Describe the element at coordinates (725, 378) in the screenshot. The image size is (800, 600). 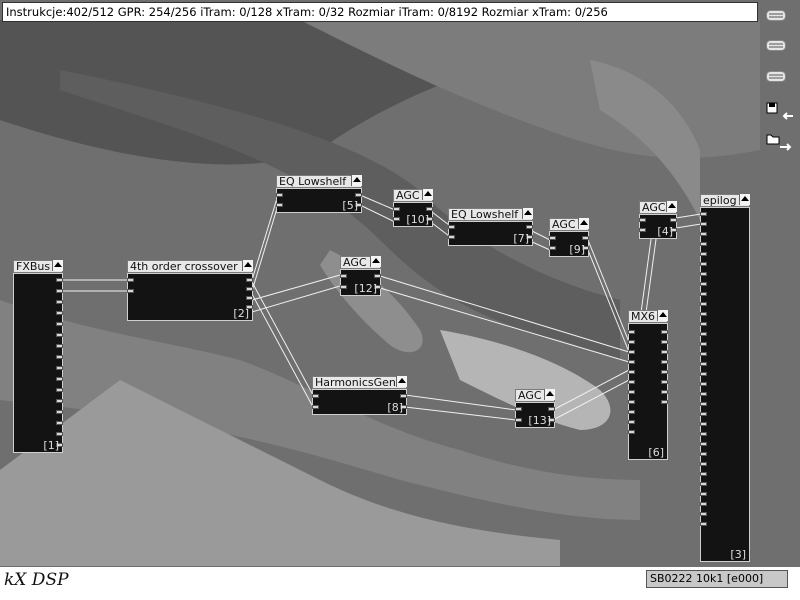
I see `module-epilog: epilog [3]` at that location.